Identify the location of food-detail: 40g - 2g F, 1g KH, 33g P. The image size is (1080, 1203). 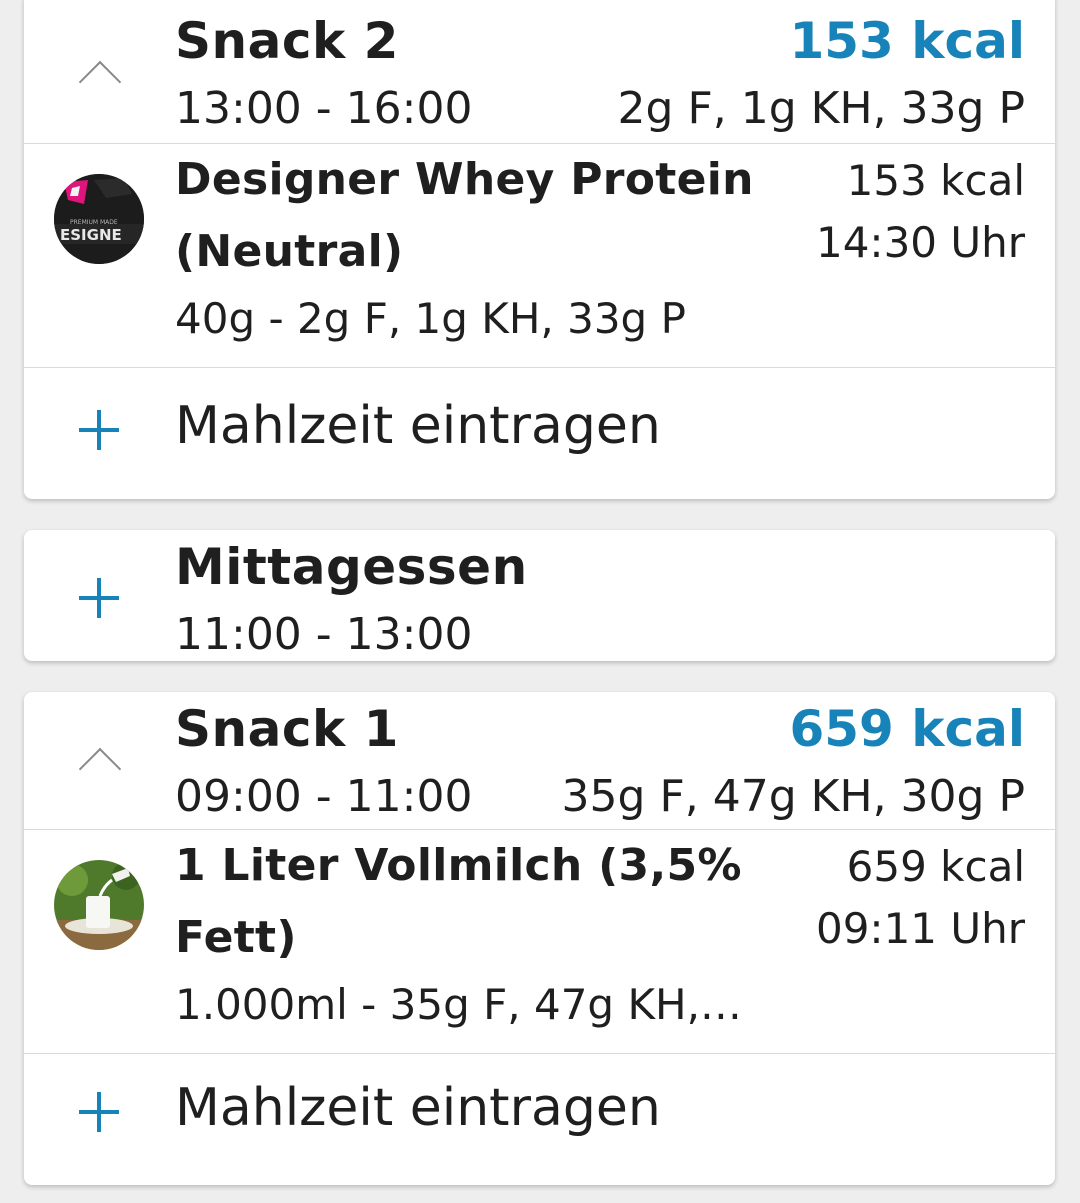
(430, 318).